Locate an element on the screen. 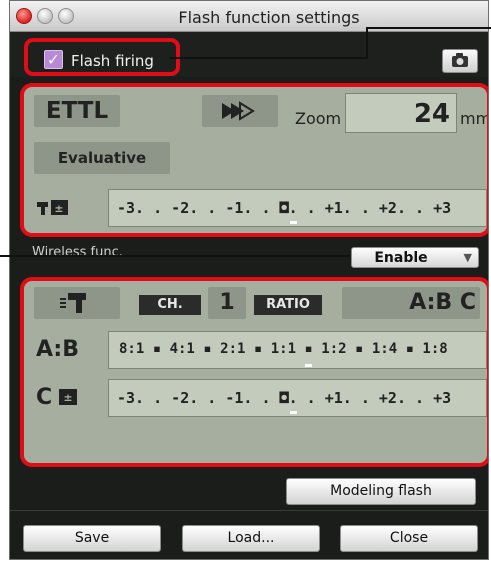 The width and height of the screenshot is (491, 562). high-speed-sync-icon is located at coordinates (238, 111).